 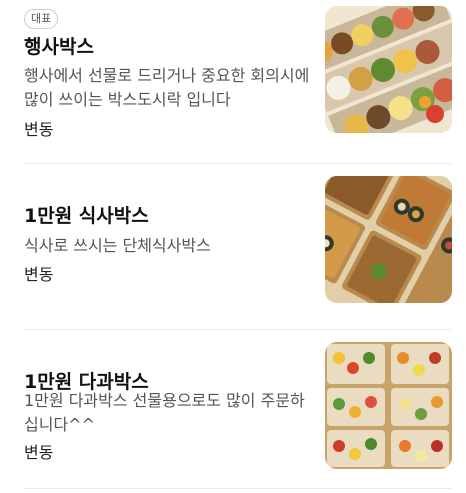 I want to click on meal-box-photo-art, so click(x=388, y=239).